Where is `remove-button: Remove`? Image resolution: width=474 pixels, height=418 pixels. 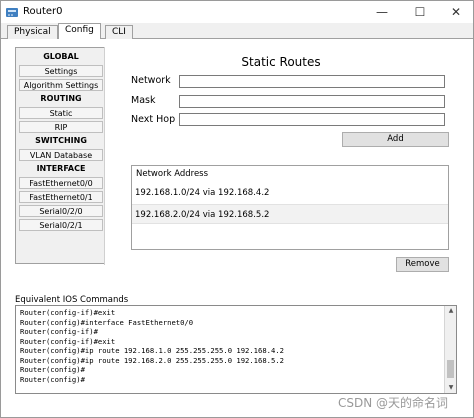 remove-button: Remove is located at coordinates (422, 264).